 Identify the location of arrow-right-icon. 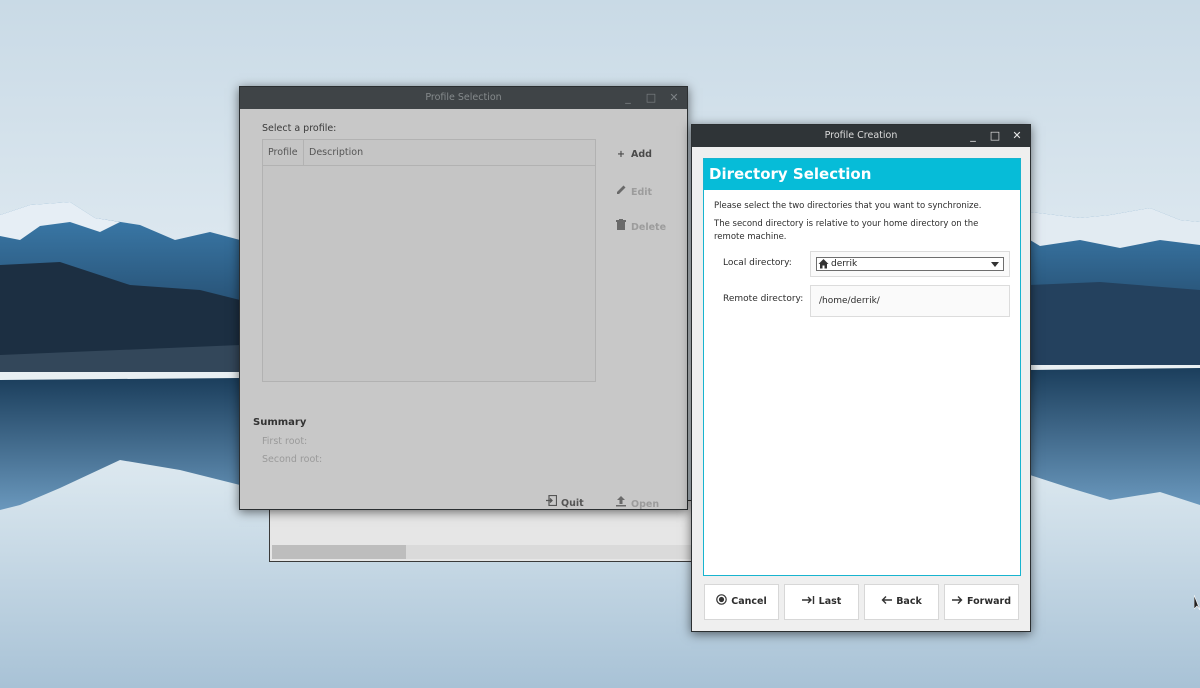
(957, 602).